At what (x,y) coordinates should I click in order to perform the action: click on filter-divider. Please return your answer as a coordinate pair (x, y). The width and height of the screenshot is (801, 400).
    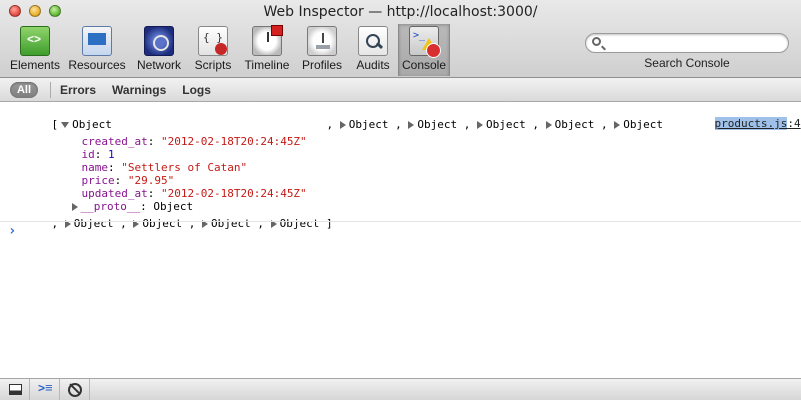
    Looking at the image, I should click on (50, 89).